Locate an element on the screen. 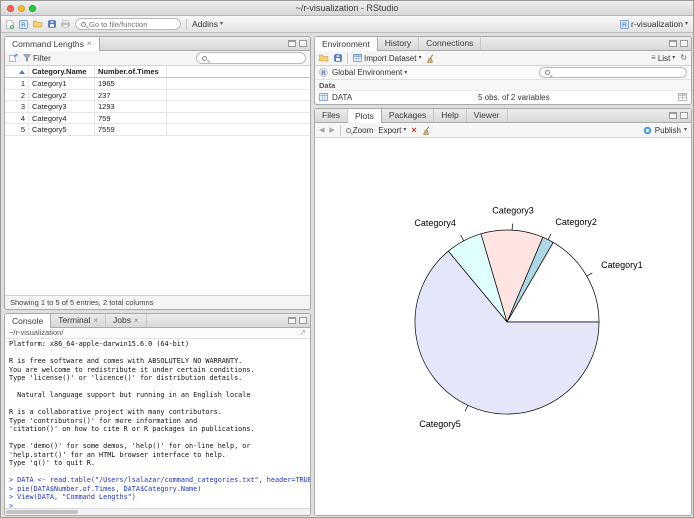 The height and width of the screenshot is (518, 694). table-cell: 1293 is located at coordinates (131, 106).